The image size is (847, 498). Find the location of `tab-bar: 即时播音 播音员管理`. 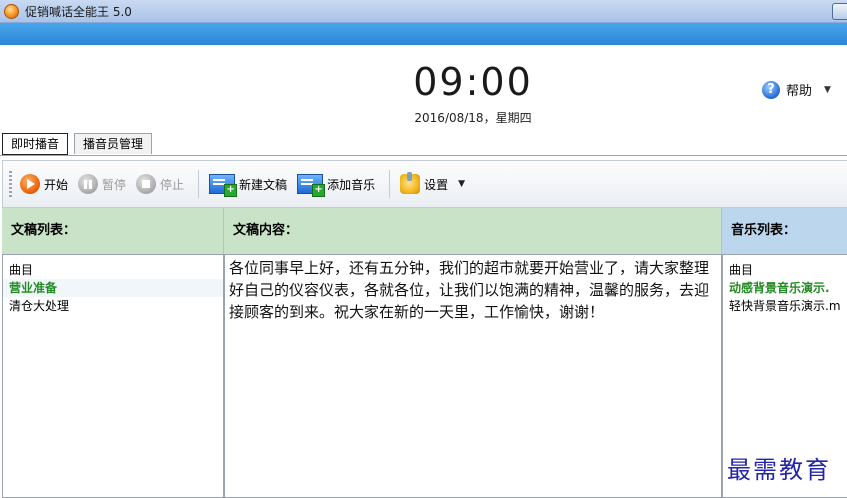

tab-bar: 即时播音 播音员管理 is located at coordinates (80, 144).